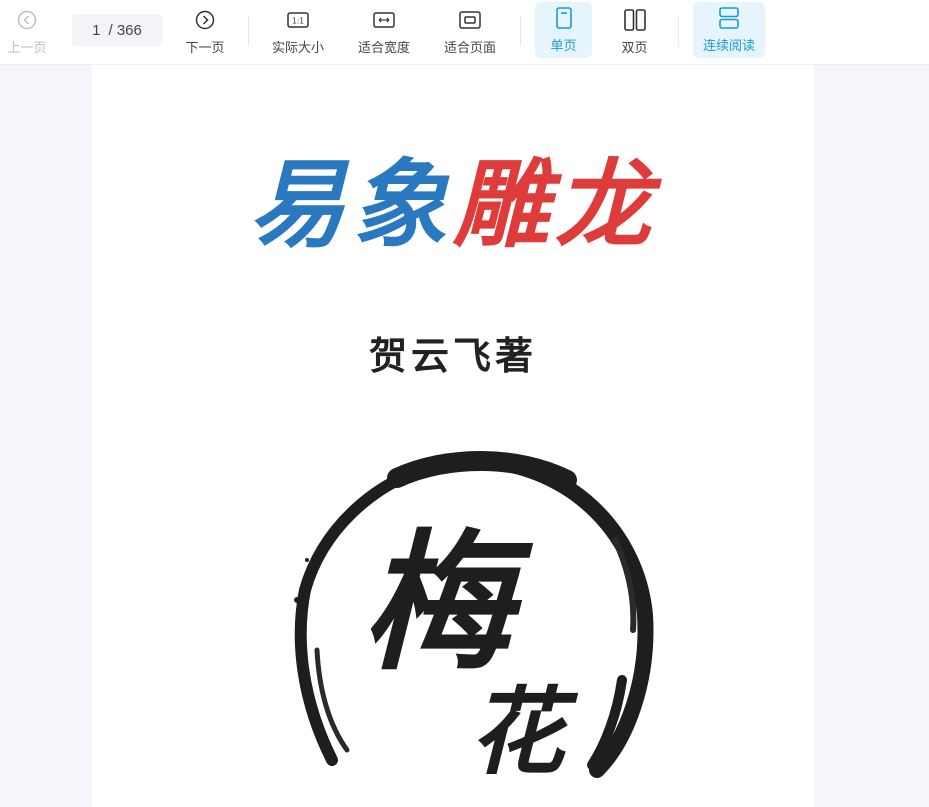 Image resolution: width=929 pixels, height=807 pixels. Describe the element at coordinates (383, 48) in the screenshot. I see `fit-width-label: 适合宽度` at that location.